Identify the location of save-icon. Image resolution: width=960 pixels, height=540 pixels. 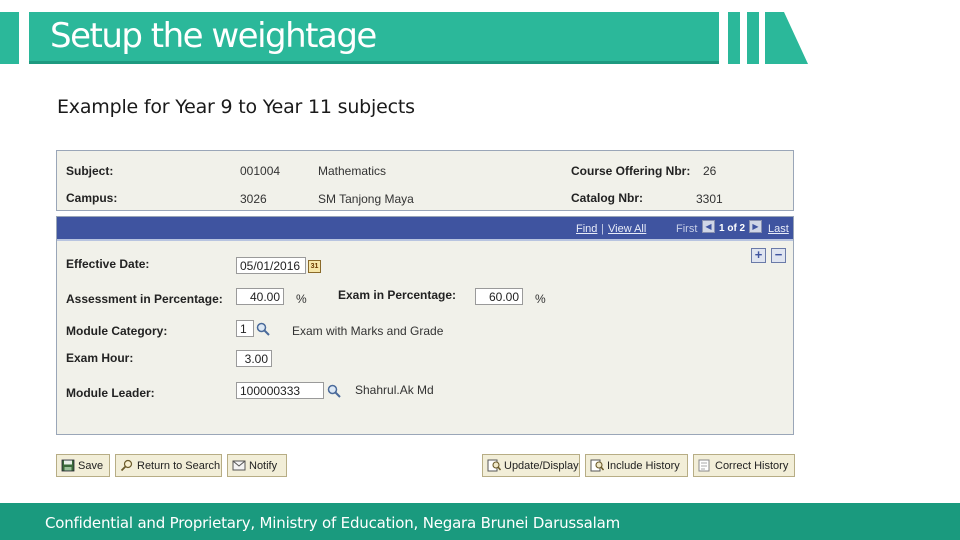
(68, 465).